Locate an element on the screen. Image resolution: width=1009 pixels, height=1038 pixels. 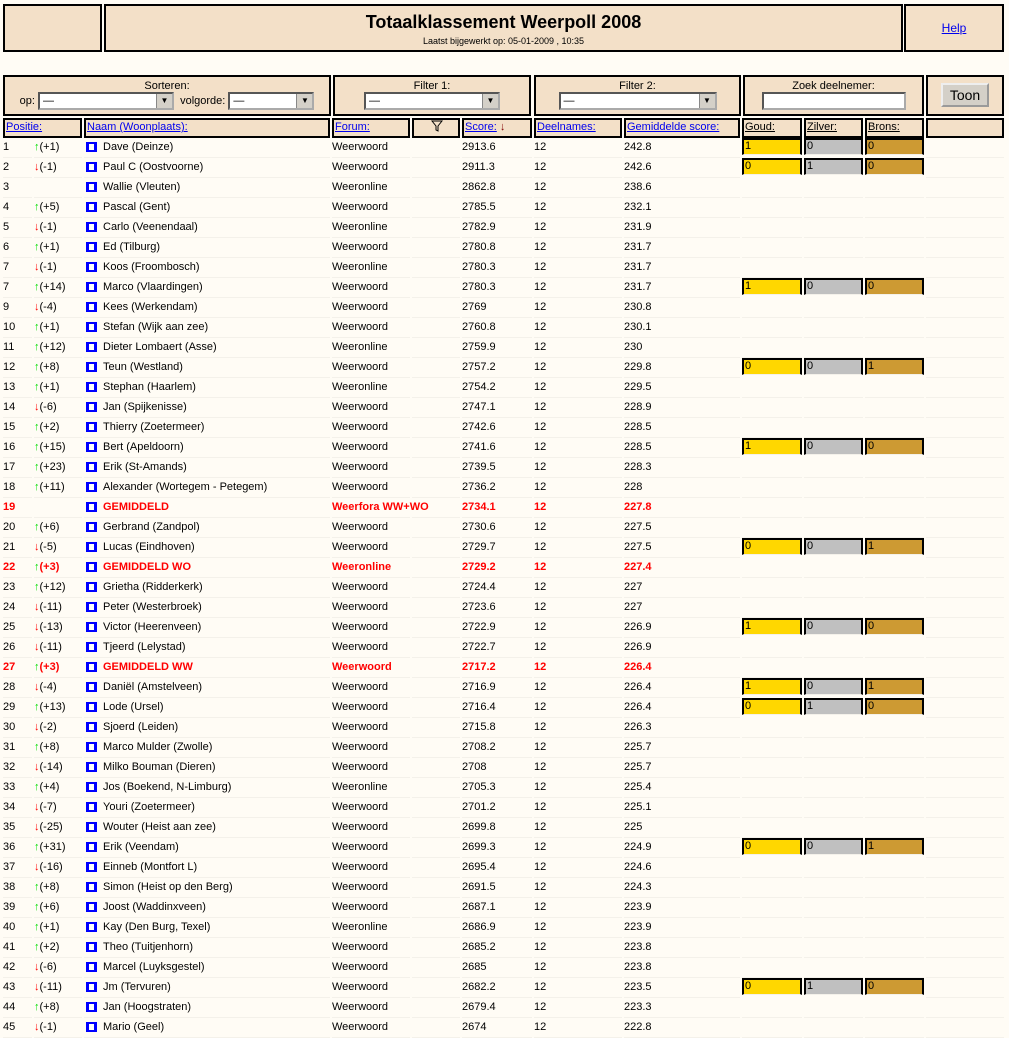
help-link: Help is located at coordinates (954, 28).